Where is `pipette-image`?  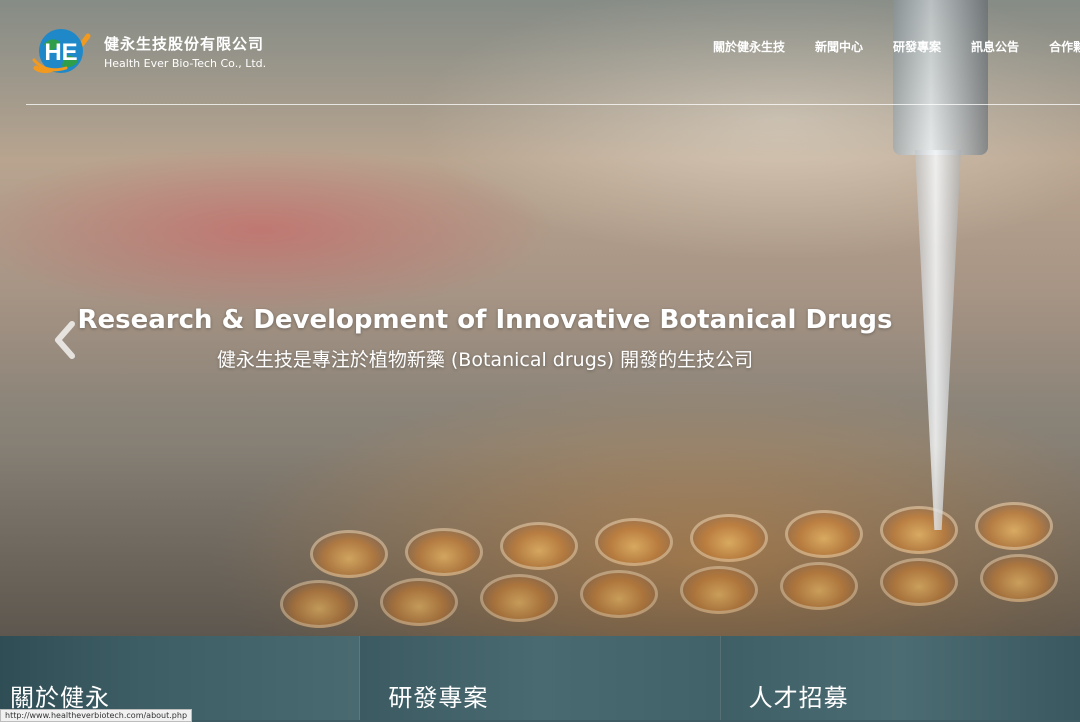
pipette-image is located at coordinates (940, 77).